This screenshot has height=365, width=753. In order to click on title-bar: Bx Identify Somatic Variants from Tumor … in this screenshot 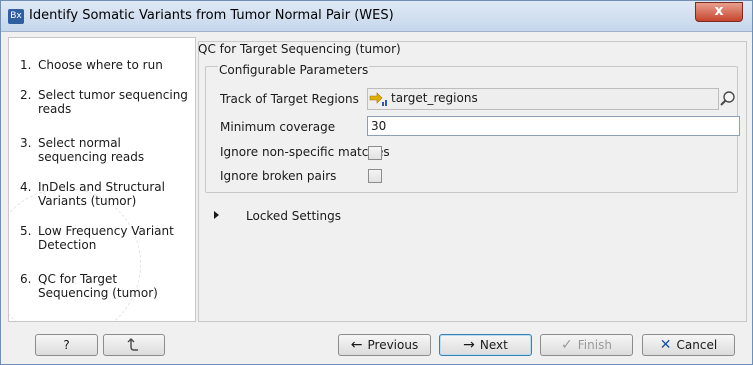, I will do `click(376, 16)`.